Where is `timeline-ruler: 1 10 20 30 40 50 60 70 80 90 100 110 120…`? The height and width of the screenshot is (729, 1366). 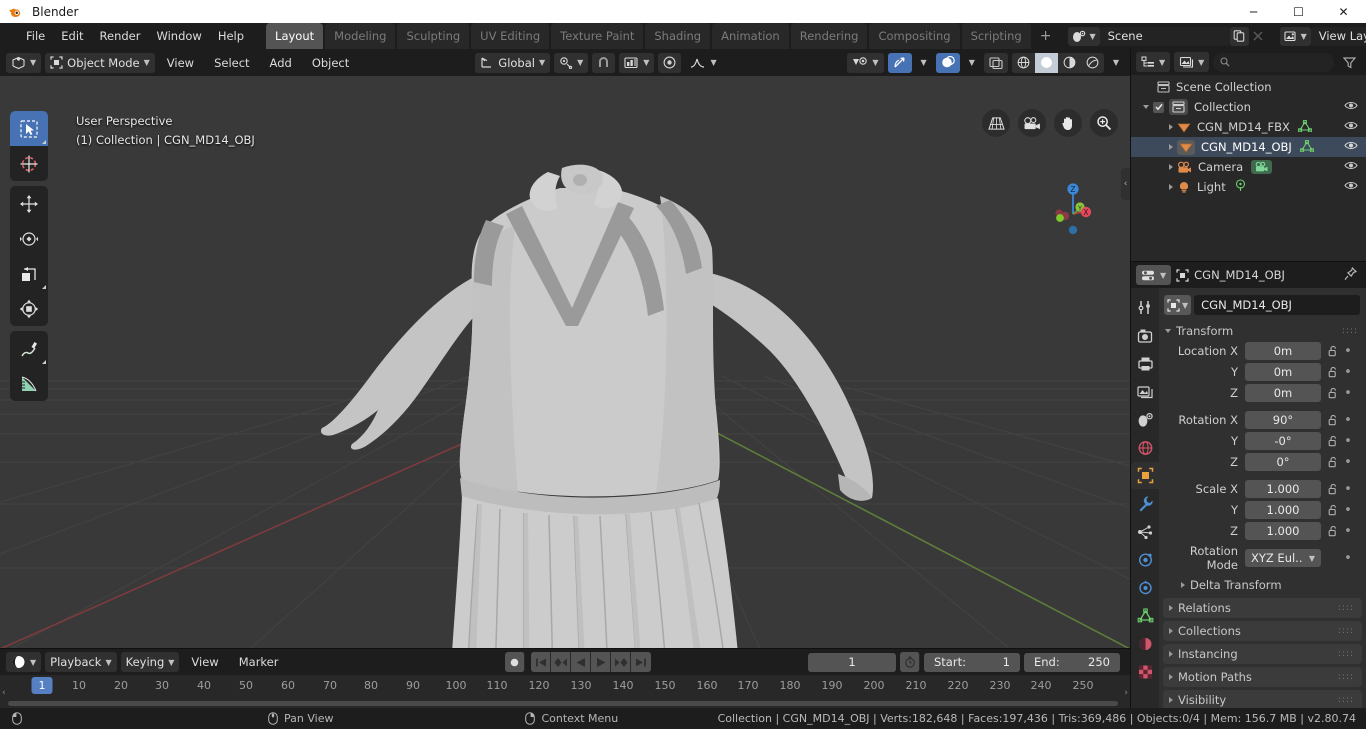 timeline-ruler: 1 10 20 30 40 50 60 70 80 90 100 110 120… is located at coordinates (565, 691).